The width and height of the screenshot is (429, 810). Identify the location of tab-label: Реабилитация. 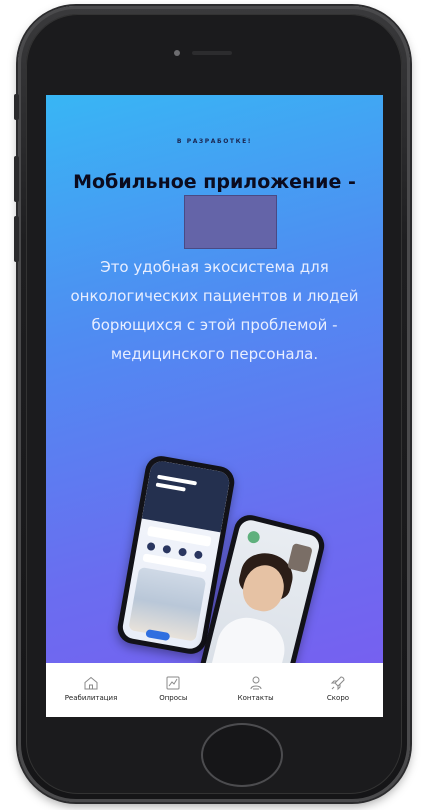
(91, 698).